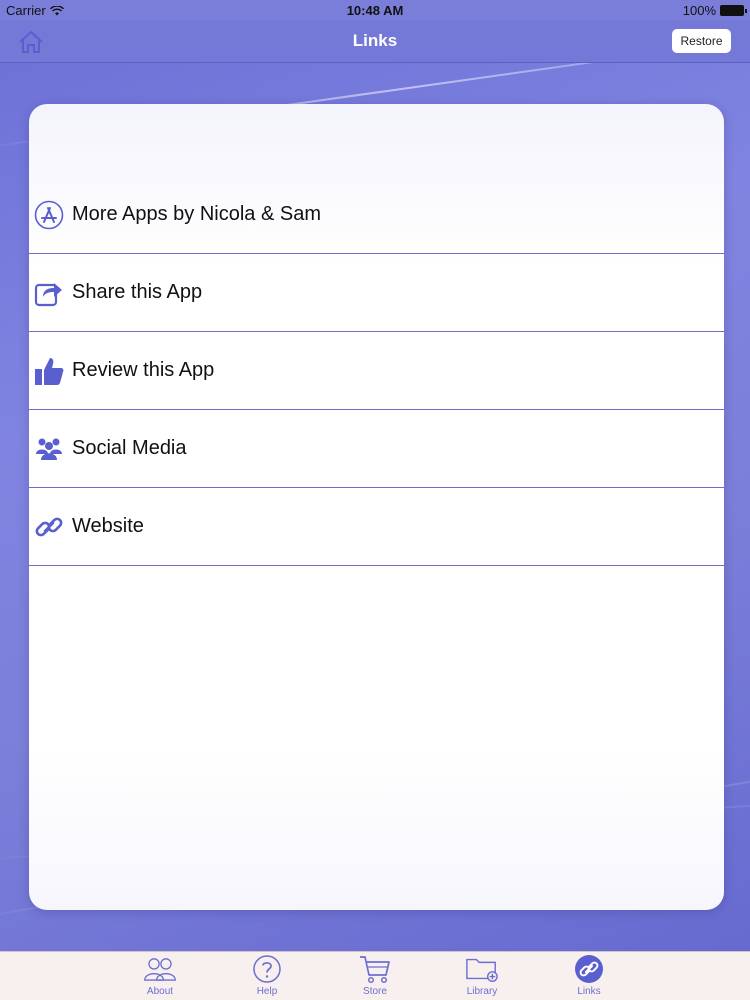 The width and height of the screenshot is (750, 1000). I want to click on people-outline-icon, so click(160, 969).